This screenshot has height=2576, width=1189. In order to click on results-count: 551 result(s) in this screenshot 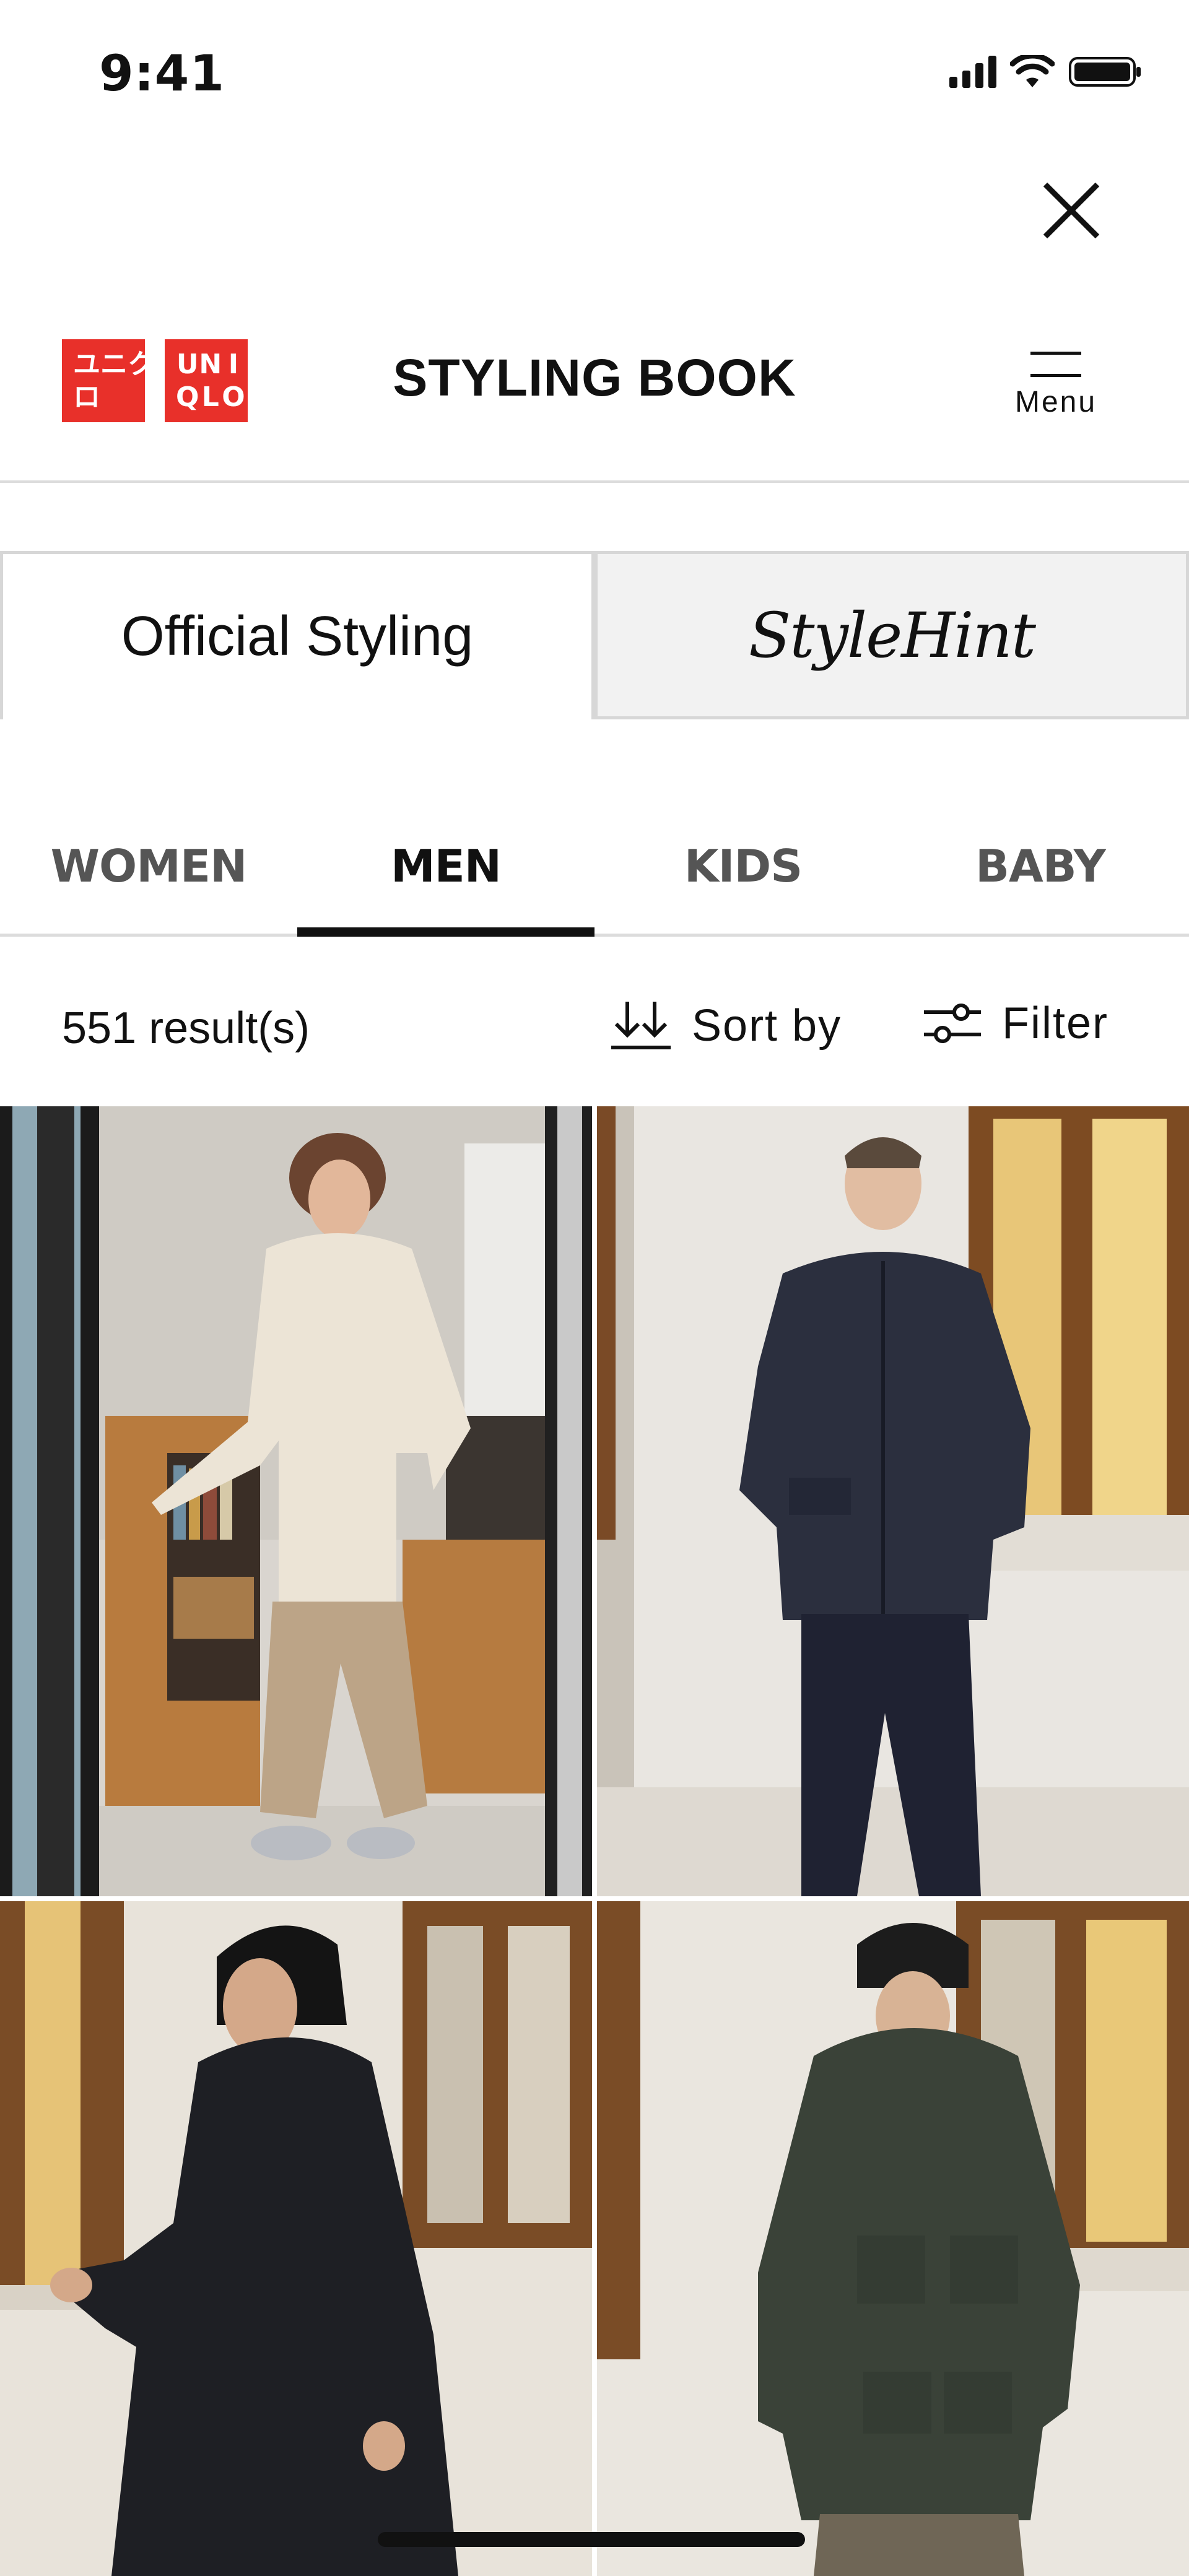, I will do `click(186, 1028)`.